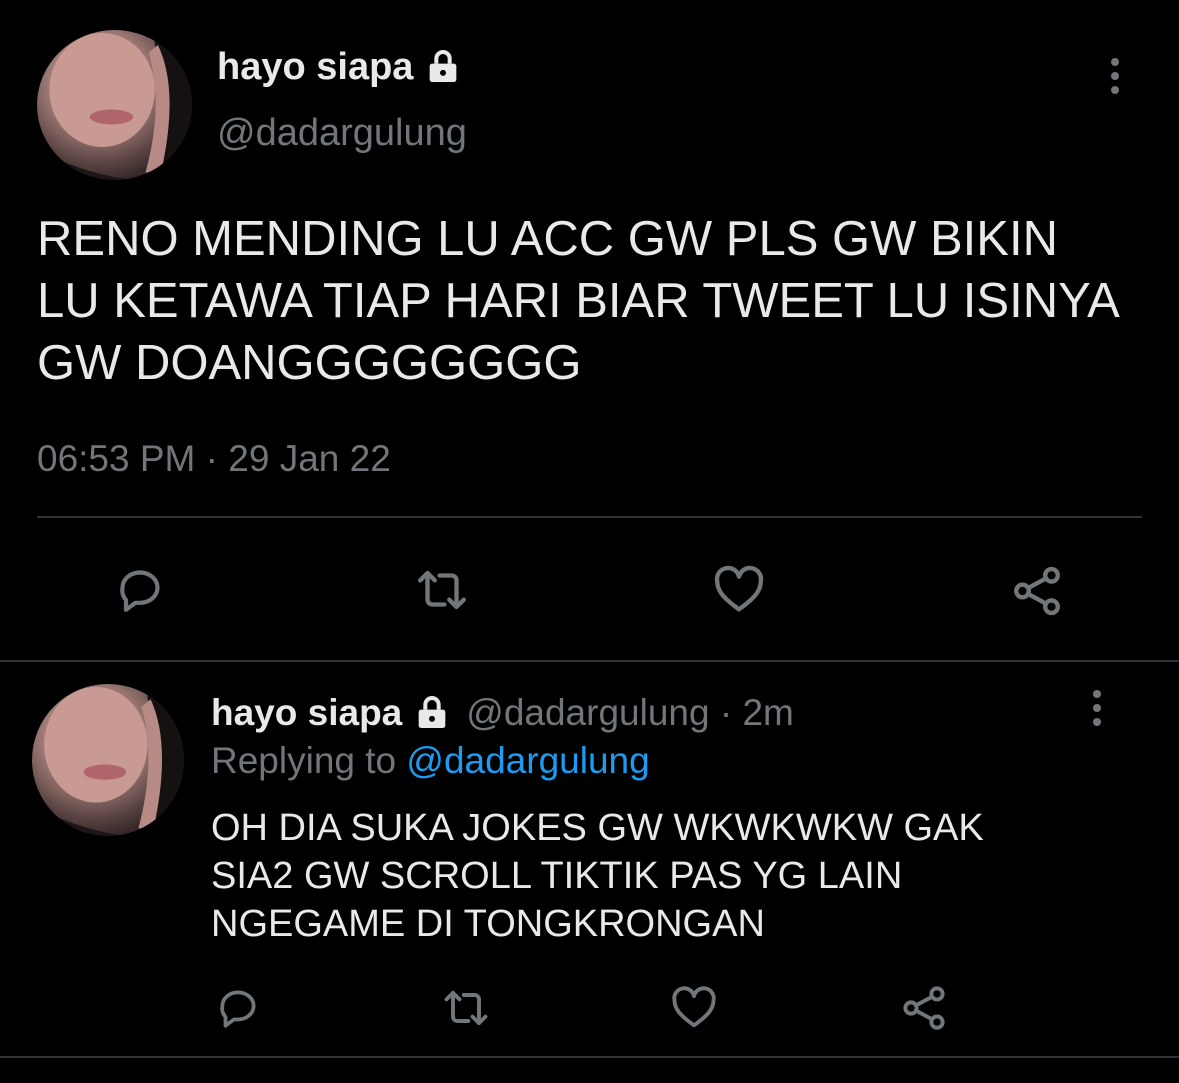 This screenshot has width=1179, height=1083. I want to click on tweet-time: 06:53 PM, so click(116, 458).